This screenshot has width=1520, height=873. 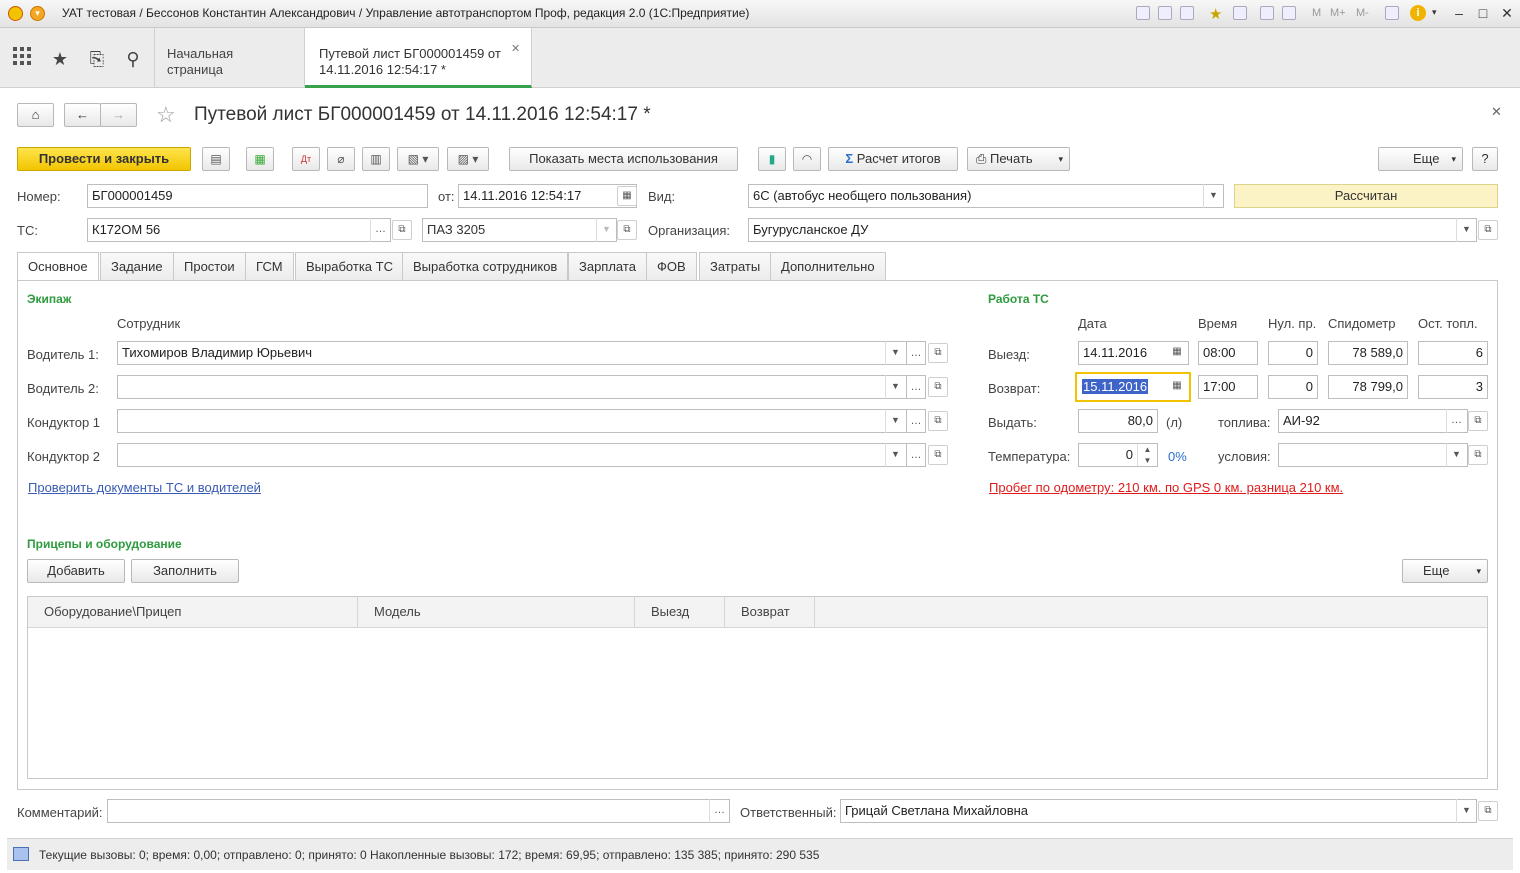 What do you see at coordinates (133, 59) in the screenshot?
I see `search-icon: ⚲` at bounding box center [133, 59].